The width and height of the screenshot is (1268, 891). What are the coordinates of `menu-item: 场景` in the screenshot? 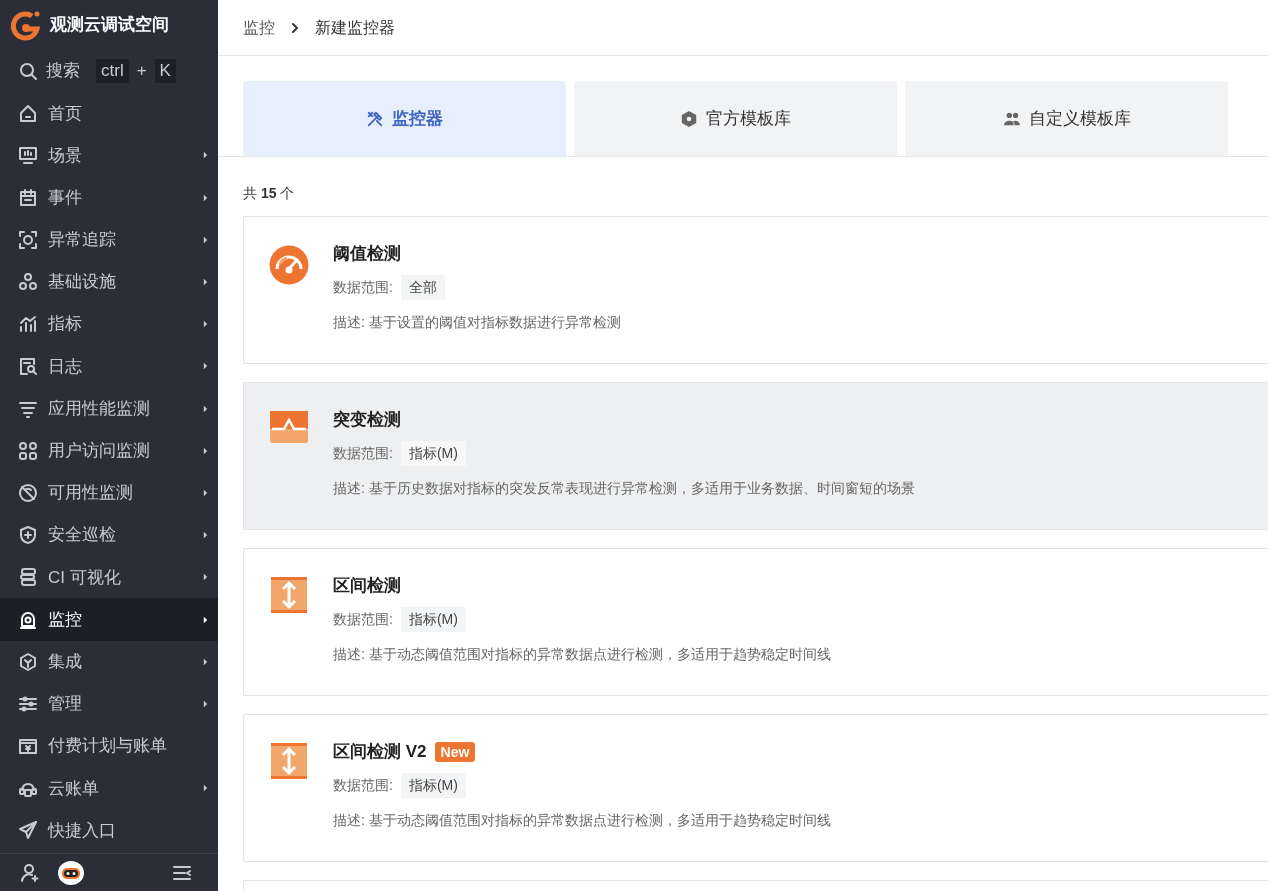 It's located at (120, 155).